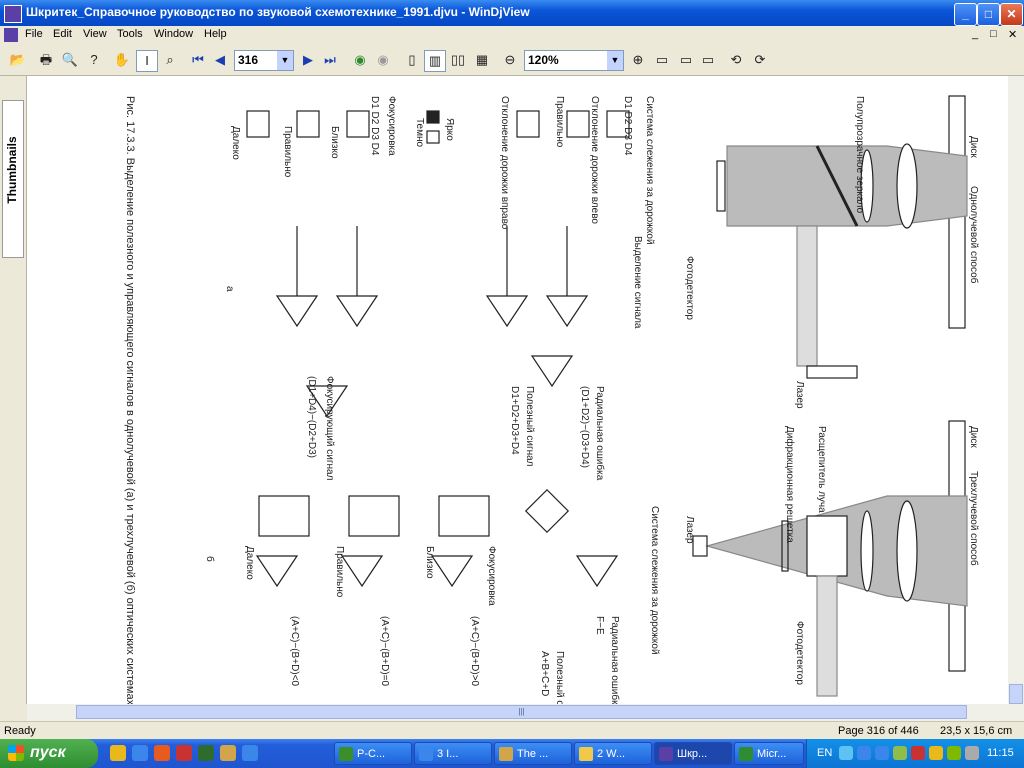  Describe the element at coordinates (173, 34) in the screenshot. I see `menu-window: Window` at that location.